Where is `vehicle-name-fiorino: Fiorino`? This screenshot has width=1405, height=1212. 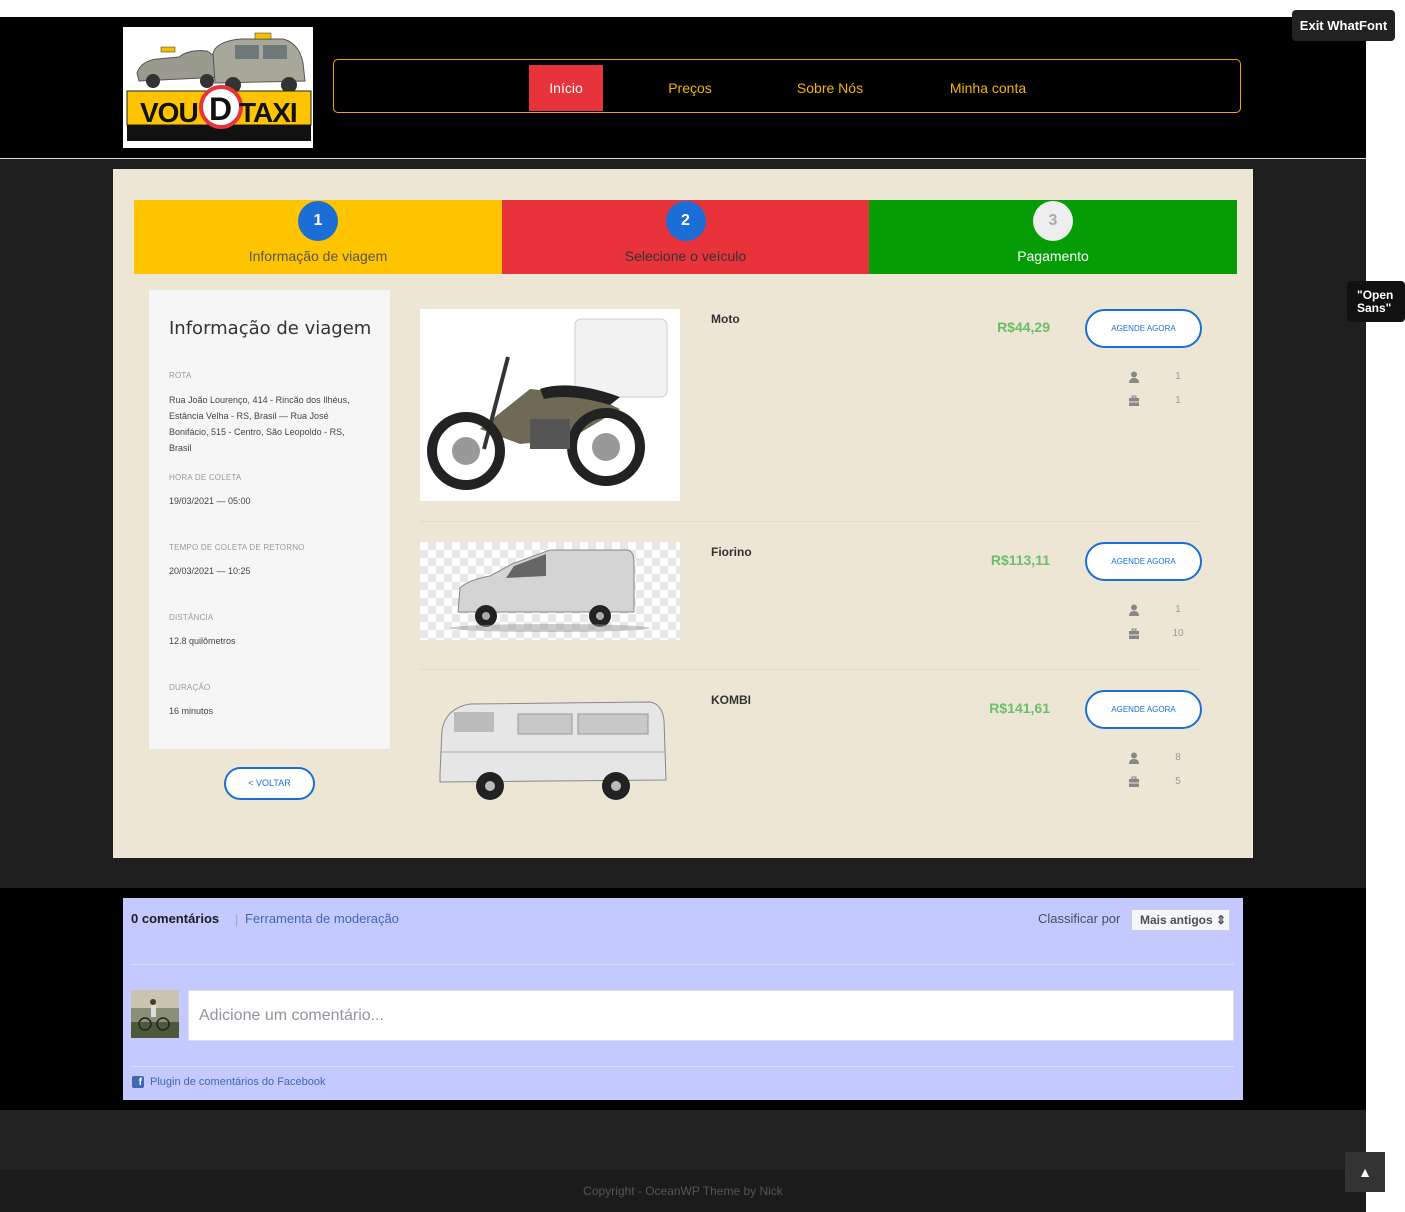
vehicle-name-fiorino: Fiorino is located at coordinates (731, 552).